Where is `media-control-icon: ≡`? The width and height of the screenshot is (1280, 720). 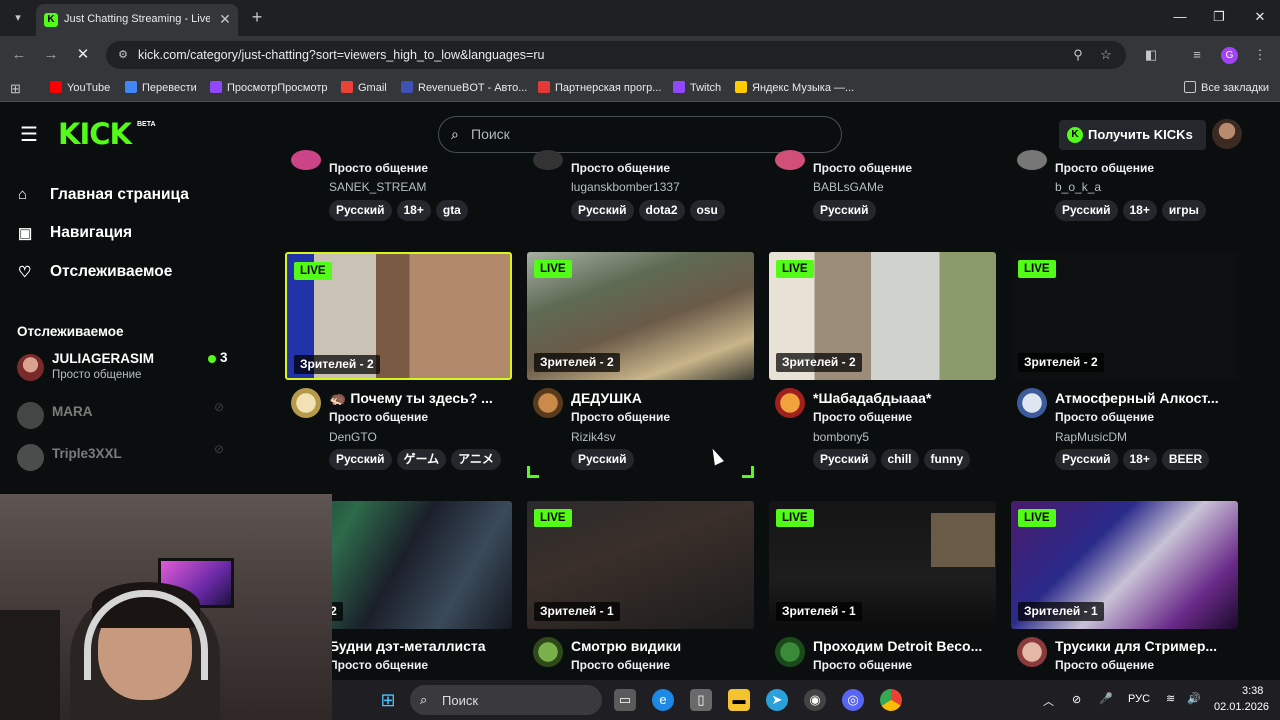
media-control-icon: ≡ is located at coordinates (1197, 55).